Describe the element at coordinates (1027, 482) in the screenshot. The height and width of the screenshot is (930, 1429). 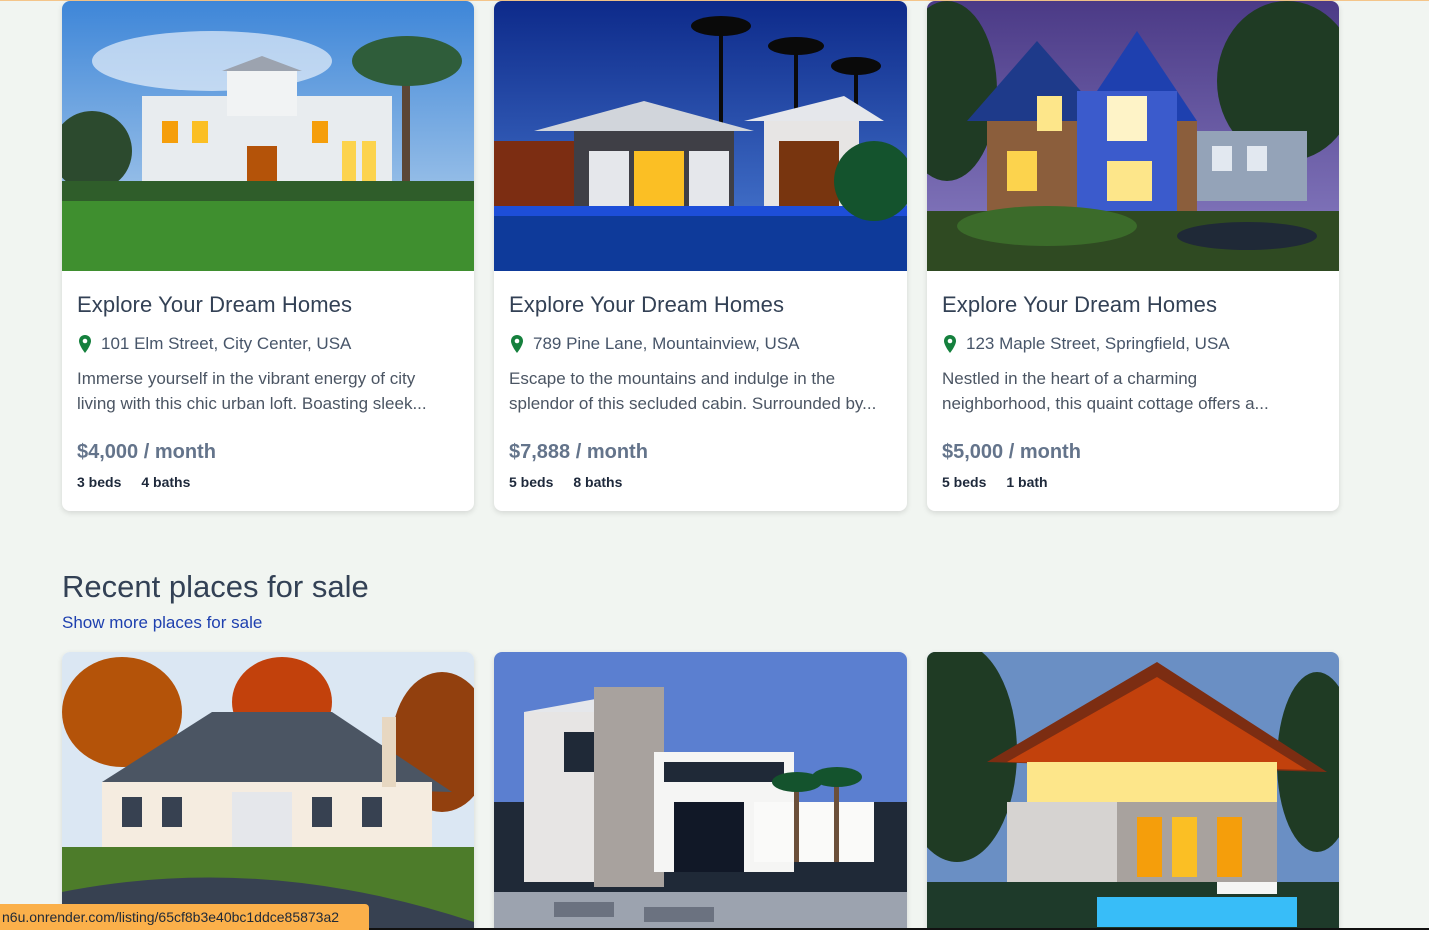
I see `listing-baths: 1 bath` at that location.